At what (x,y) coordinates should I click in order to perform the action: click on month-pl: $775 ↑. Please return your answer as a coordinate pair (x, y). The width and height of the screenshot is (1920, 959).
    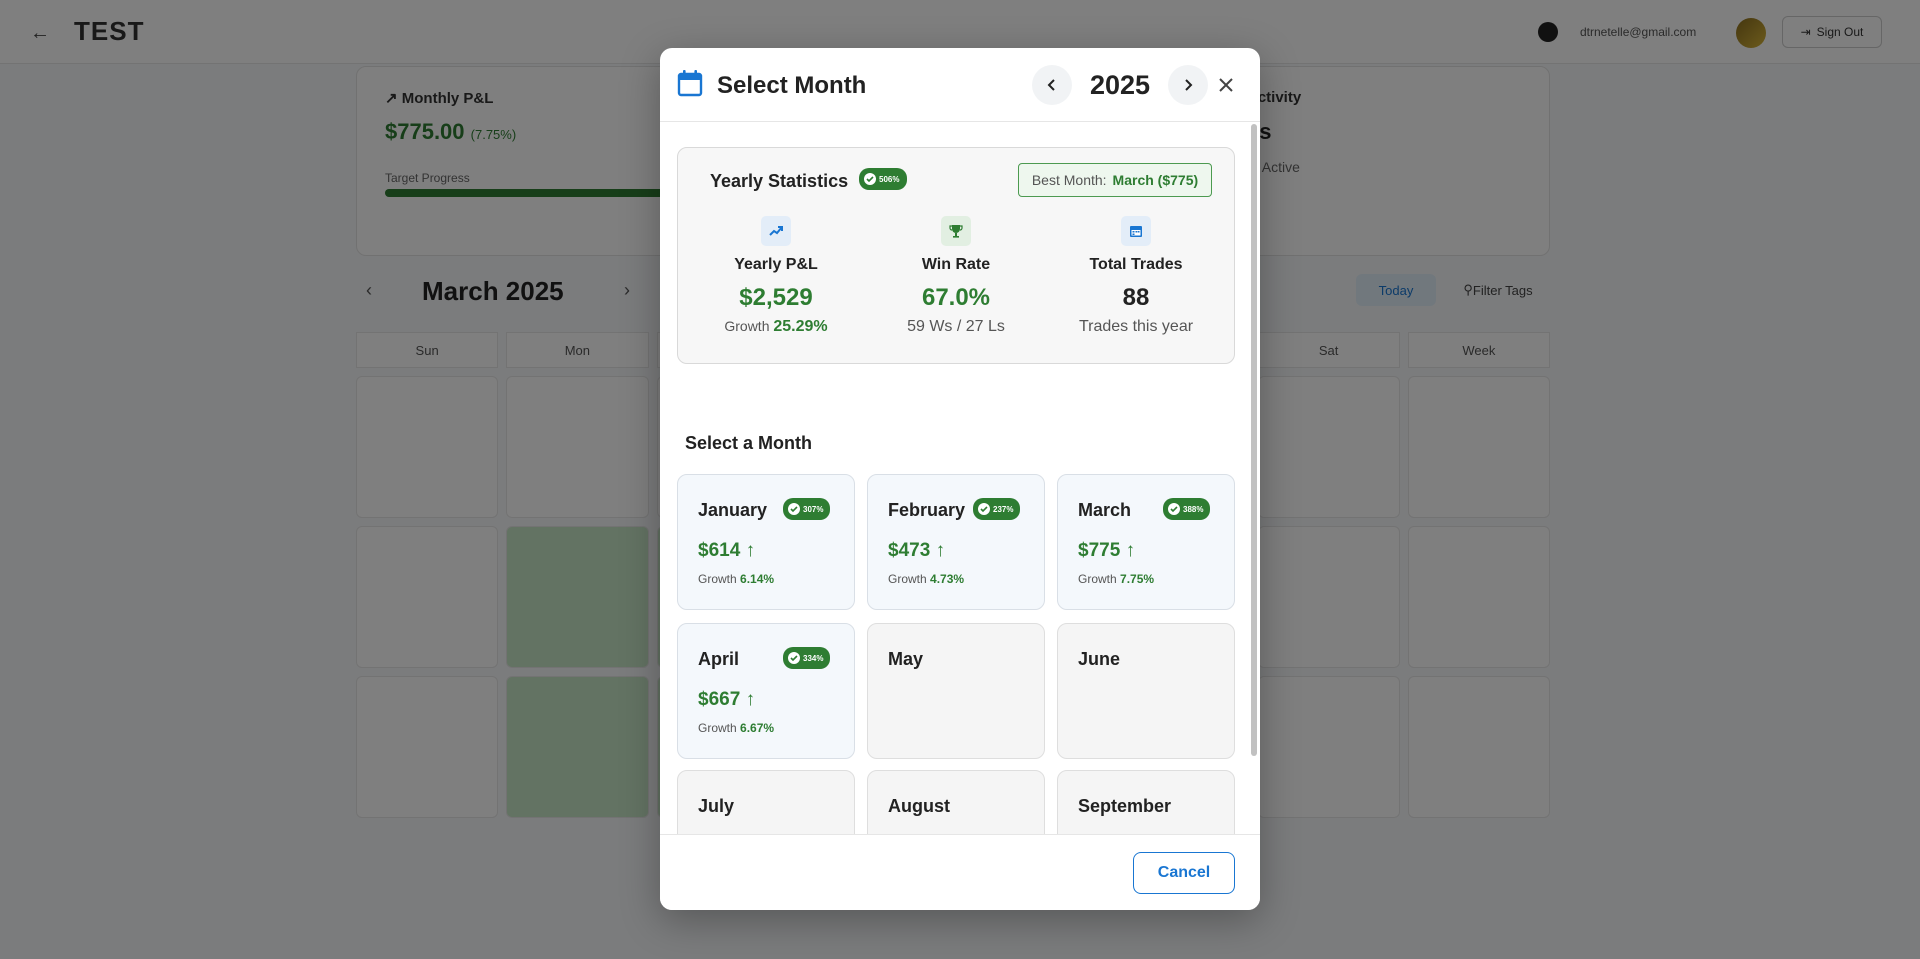
    Looking at the image, I should click on (1107, 550).